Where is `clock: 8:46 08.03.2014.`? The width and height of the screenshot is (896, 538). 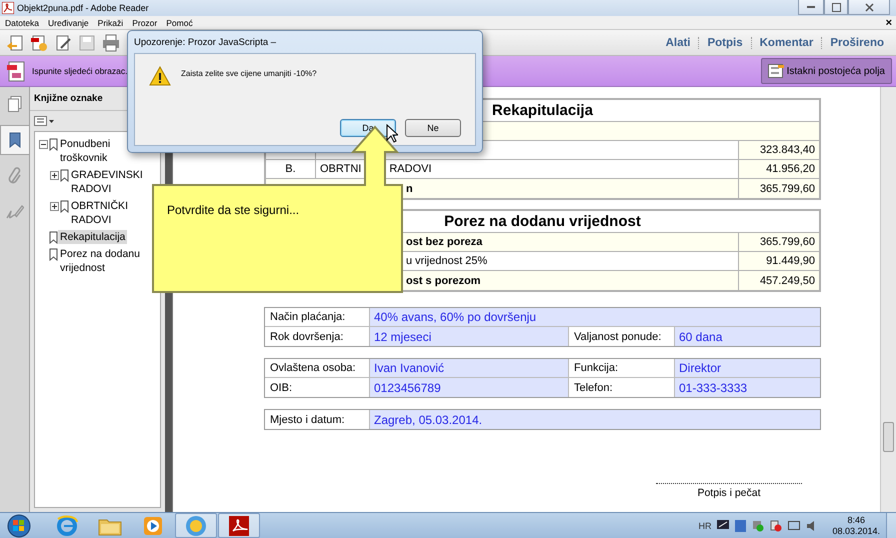 clock: 8:46 08.03.2014. is located at coordinates (856, 525).